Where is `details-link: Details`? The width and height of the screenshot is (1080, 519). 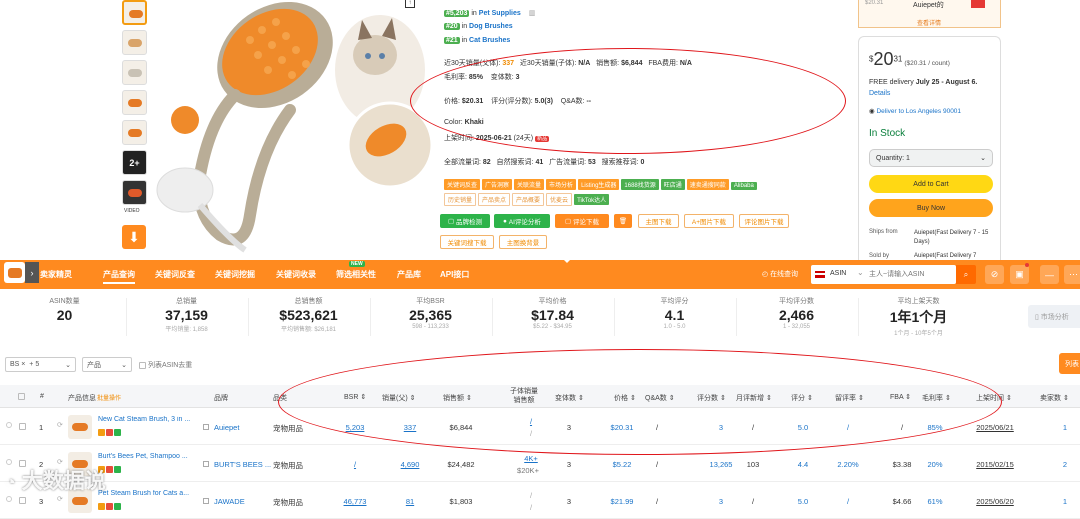 details-link: Details is located at coordinates (879, 93).